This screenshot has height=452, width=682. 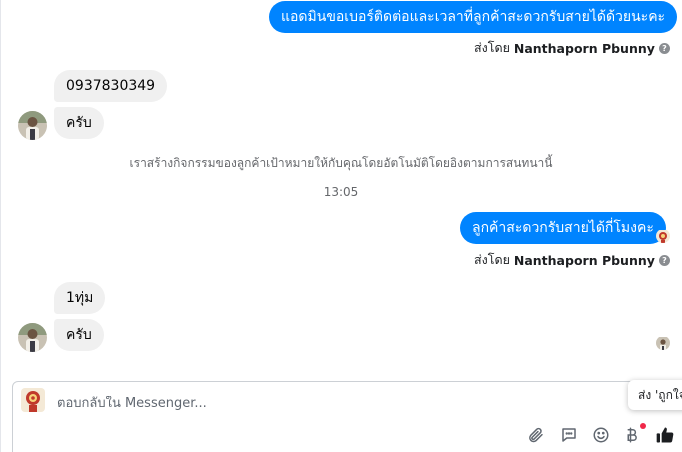 What do you see at coordinates (601, 435) in the screenshot?
I see `emoji-icon` at bounding box center [601, 435].